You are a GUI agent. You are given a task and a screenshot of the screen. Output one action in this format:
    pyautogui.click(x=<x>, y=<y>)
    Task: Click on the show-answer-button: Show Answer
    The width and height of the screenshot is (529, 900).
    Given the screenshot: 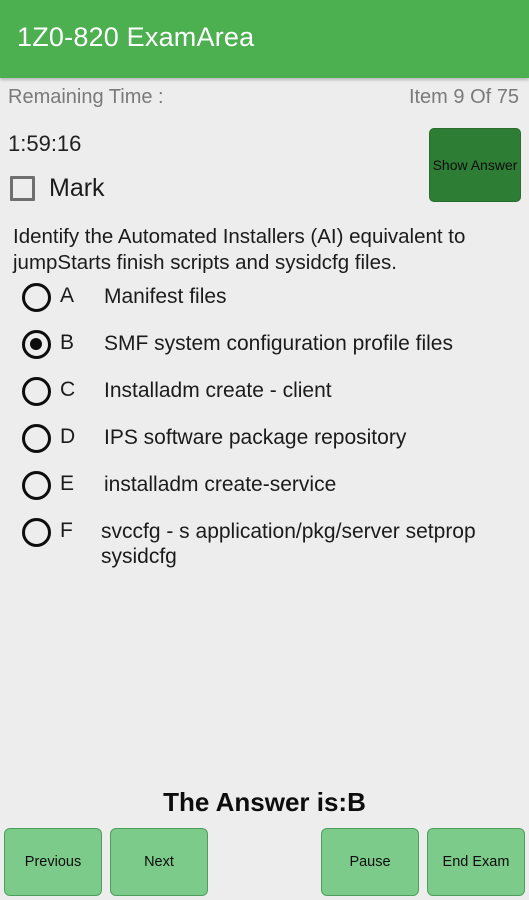 What is the action you would take?
    pyautogui.click(x=475, y=165)
    